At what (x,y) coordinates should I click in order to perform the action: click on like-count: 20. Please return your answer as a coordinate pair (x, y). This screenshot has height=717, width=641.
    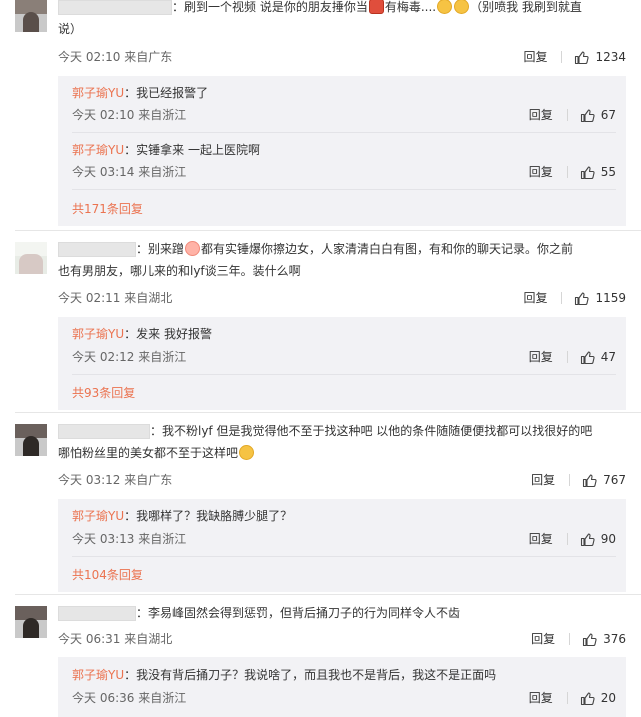
    Looking at the image, I should click on (608, 698).